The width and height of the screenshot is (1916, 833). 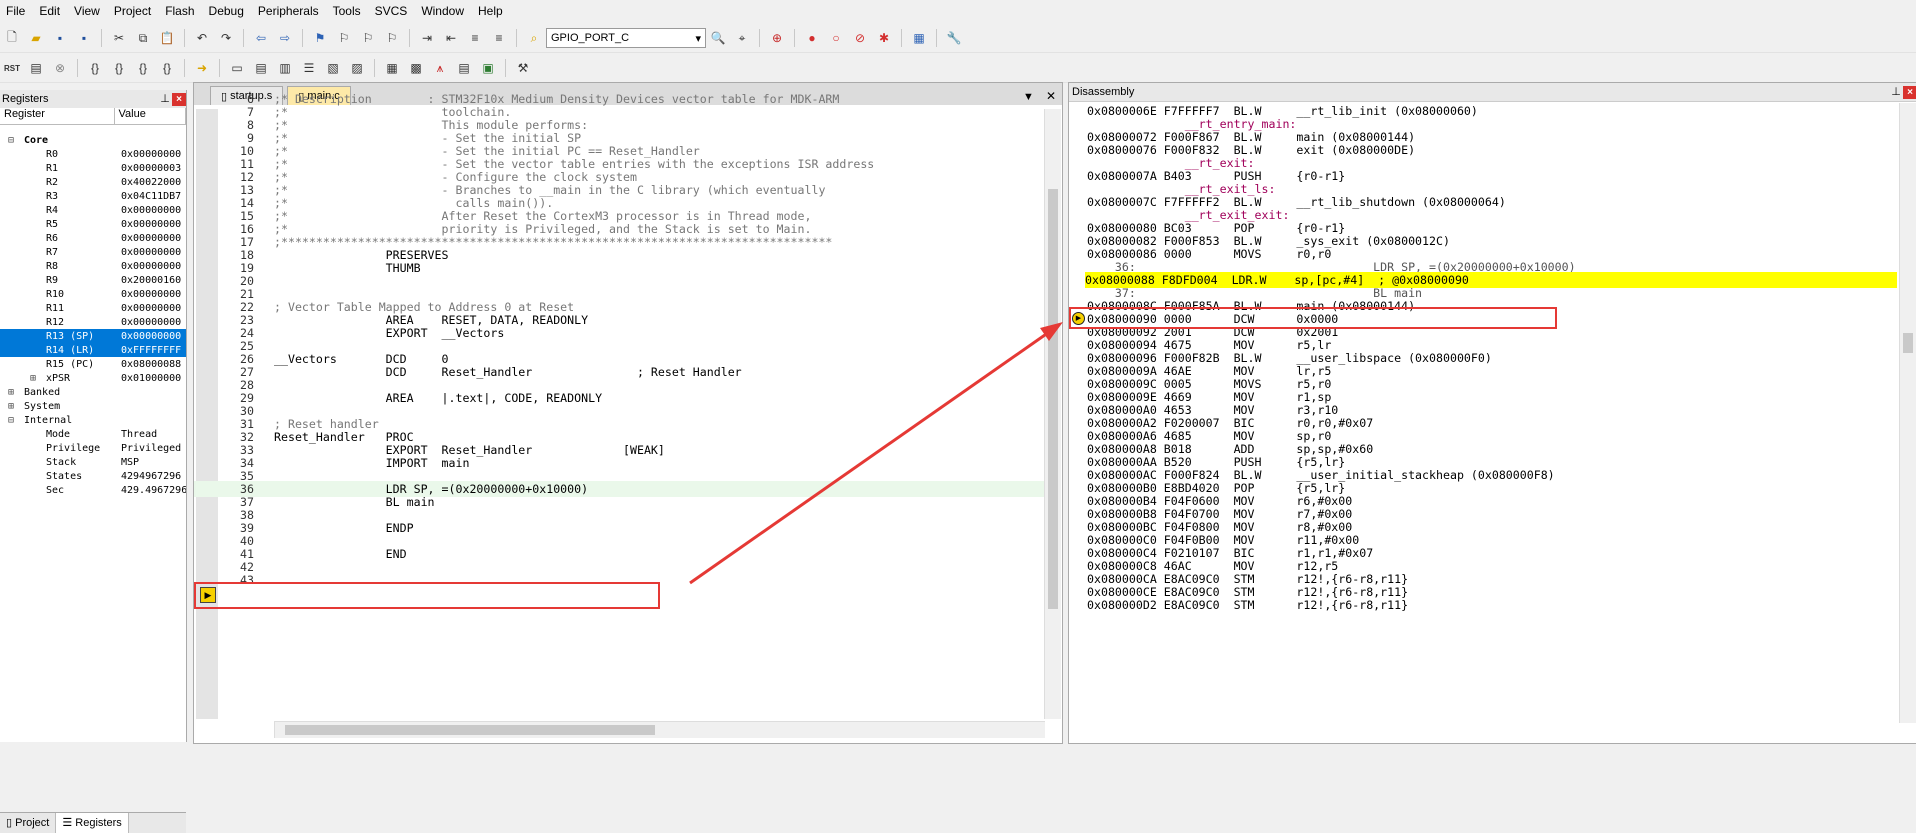 I want to click on tab-registers-label: Registers, so click(x=98, y=823).